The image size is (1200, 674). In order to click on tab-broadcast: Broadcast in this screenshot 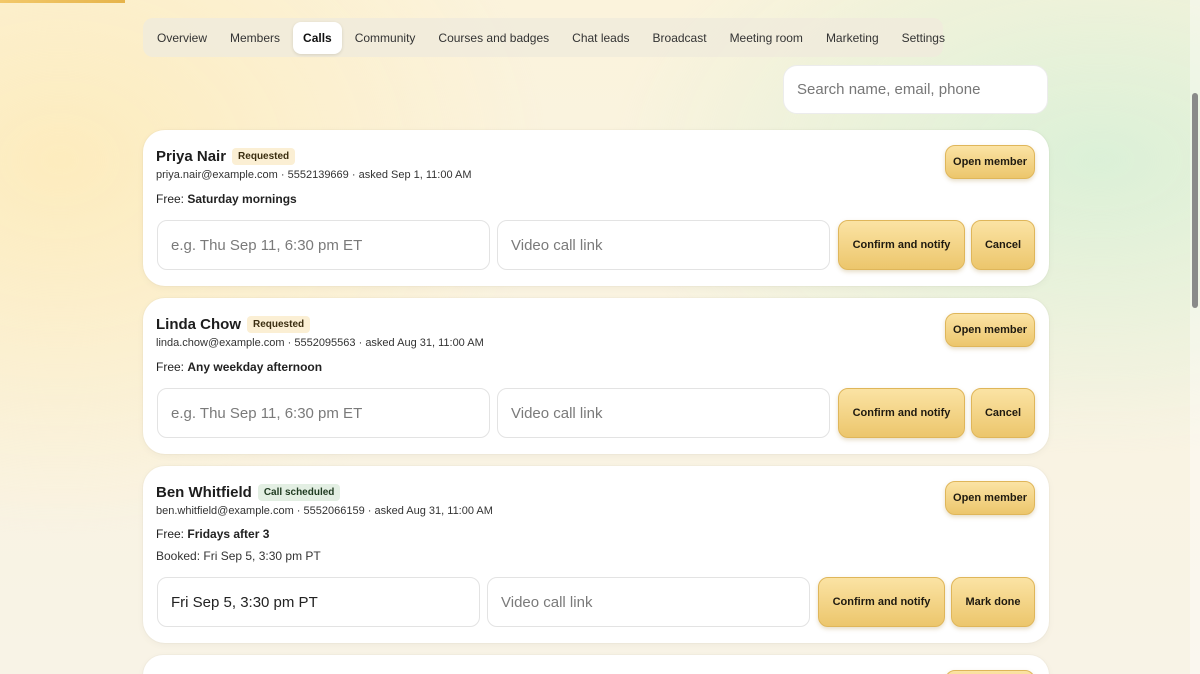, I will do `click(680, 38)`.